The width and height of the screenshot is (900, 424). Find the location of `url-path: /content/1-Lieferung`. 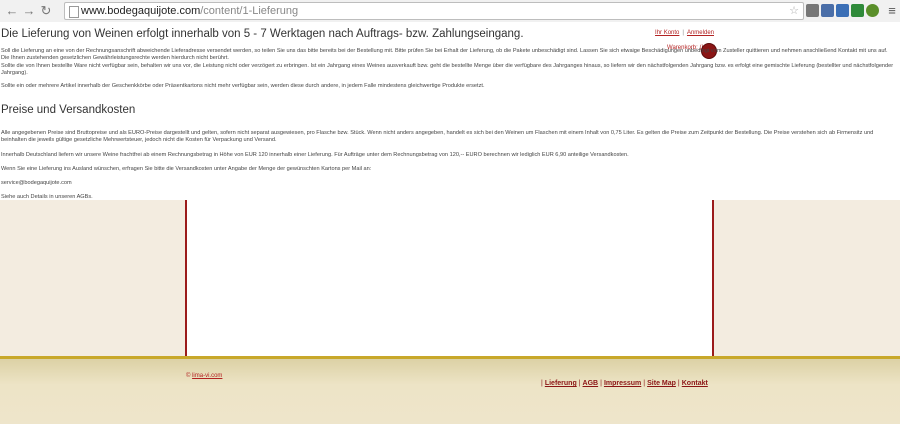

url-path: /content/1-Lieferung is located at coordinates (249, 11).